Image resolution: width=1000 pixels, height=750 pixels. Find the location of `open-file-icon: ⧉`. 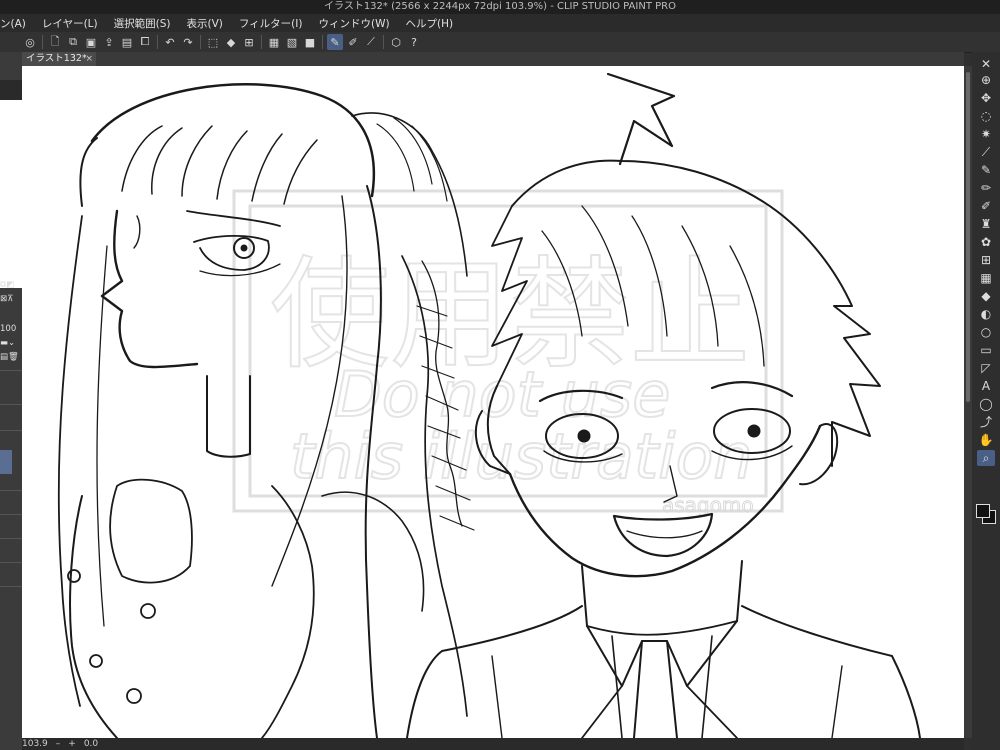

open-file-icon: ⧉ is located at coordinates (73, 42).